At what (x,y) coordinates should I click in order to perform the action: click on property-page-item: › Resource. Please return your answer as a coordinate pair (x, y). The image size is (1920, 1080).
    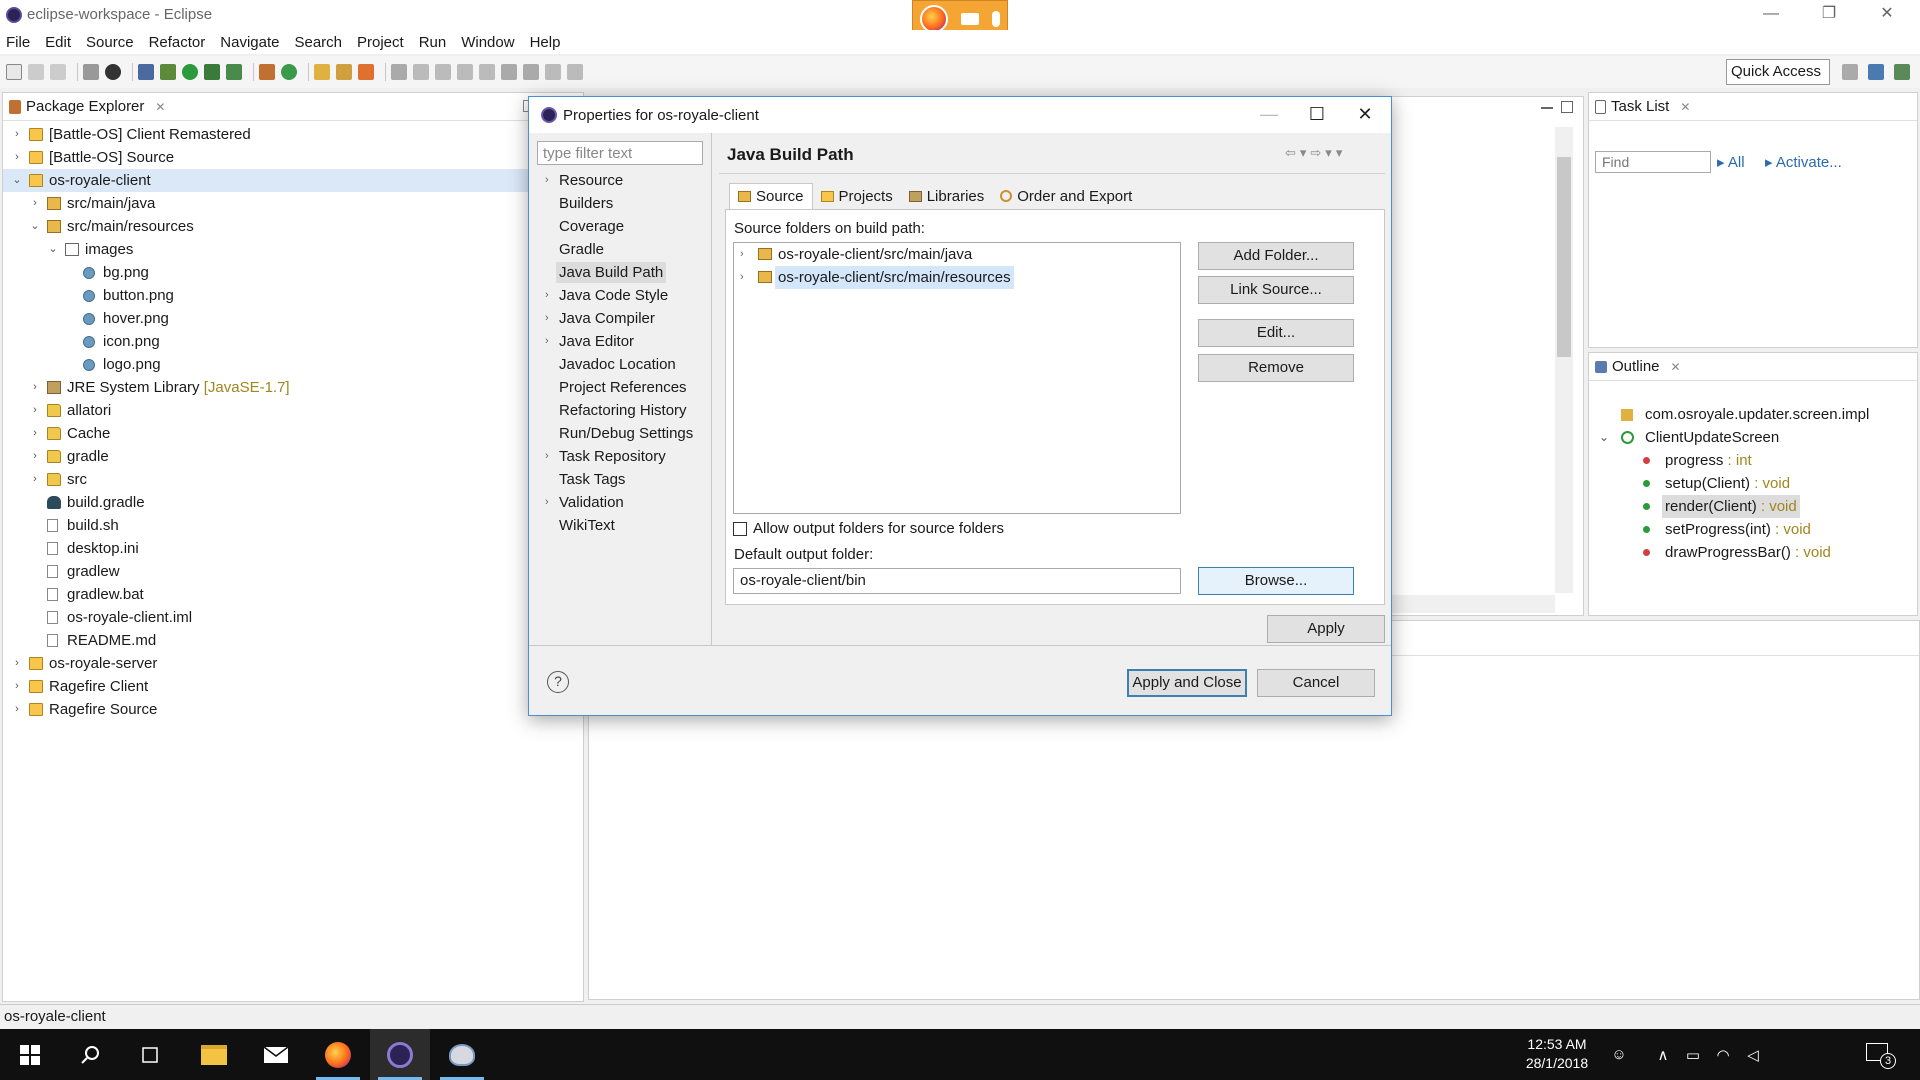
    Looking at the image, I should click on (620, 180).